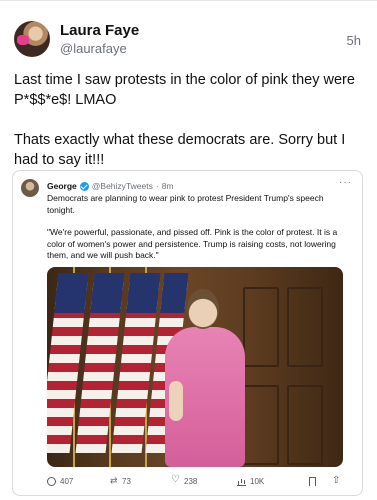 Image resolution: width=377 pixels, height=500 pixels. Describe the element at coordinates (32, 39) in the screenshot. I see `avatar` at that location.